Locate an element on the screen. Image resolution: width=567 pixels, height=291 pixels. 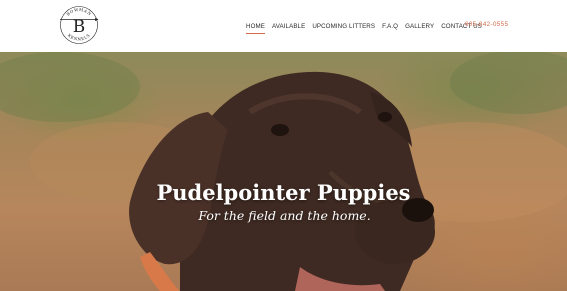
hero-title: Pudelpointer Puppies is located at coordinates (283, 192).